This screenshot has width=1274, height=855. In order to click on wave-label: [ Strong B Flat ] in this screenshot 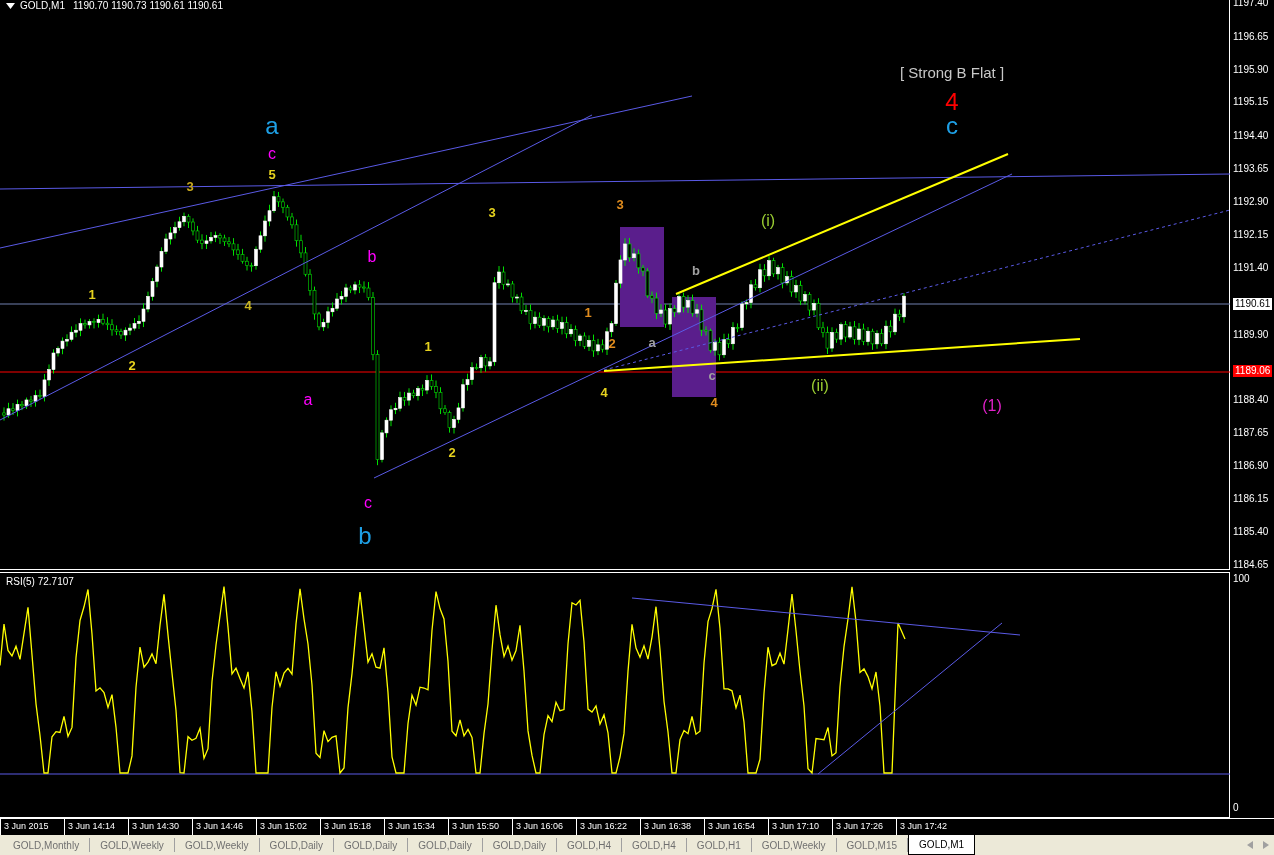, I will do `click(952, 72)`.